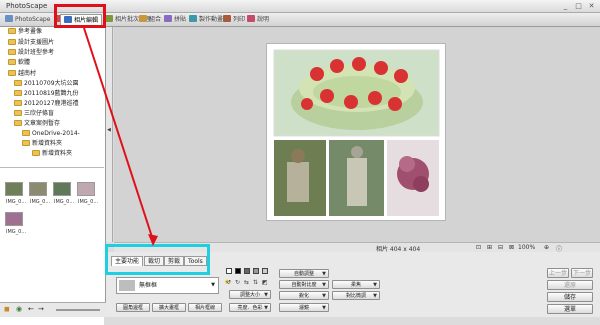  Describe the element at coordinates (120, 136) in the screenshot. I see `annotation-arrow` at that location.